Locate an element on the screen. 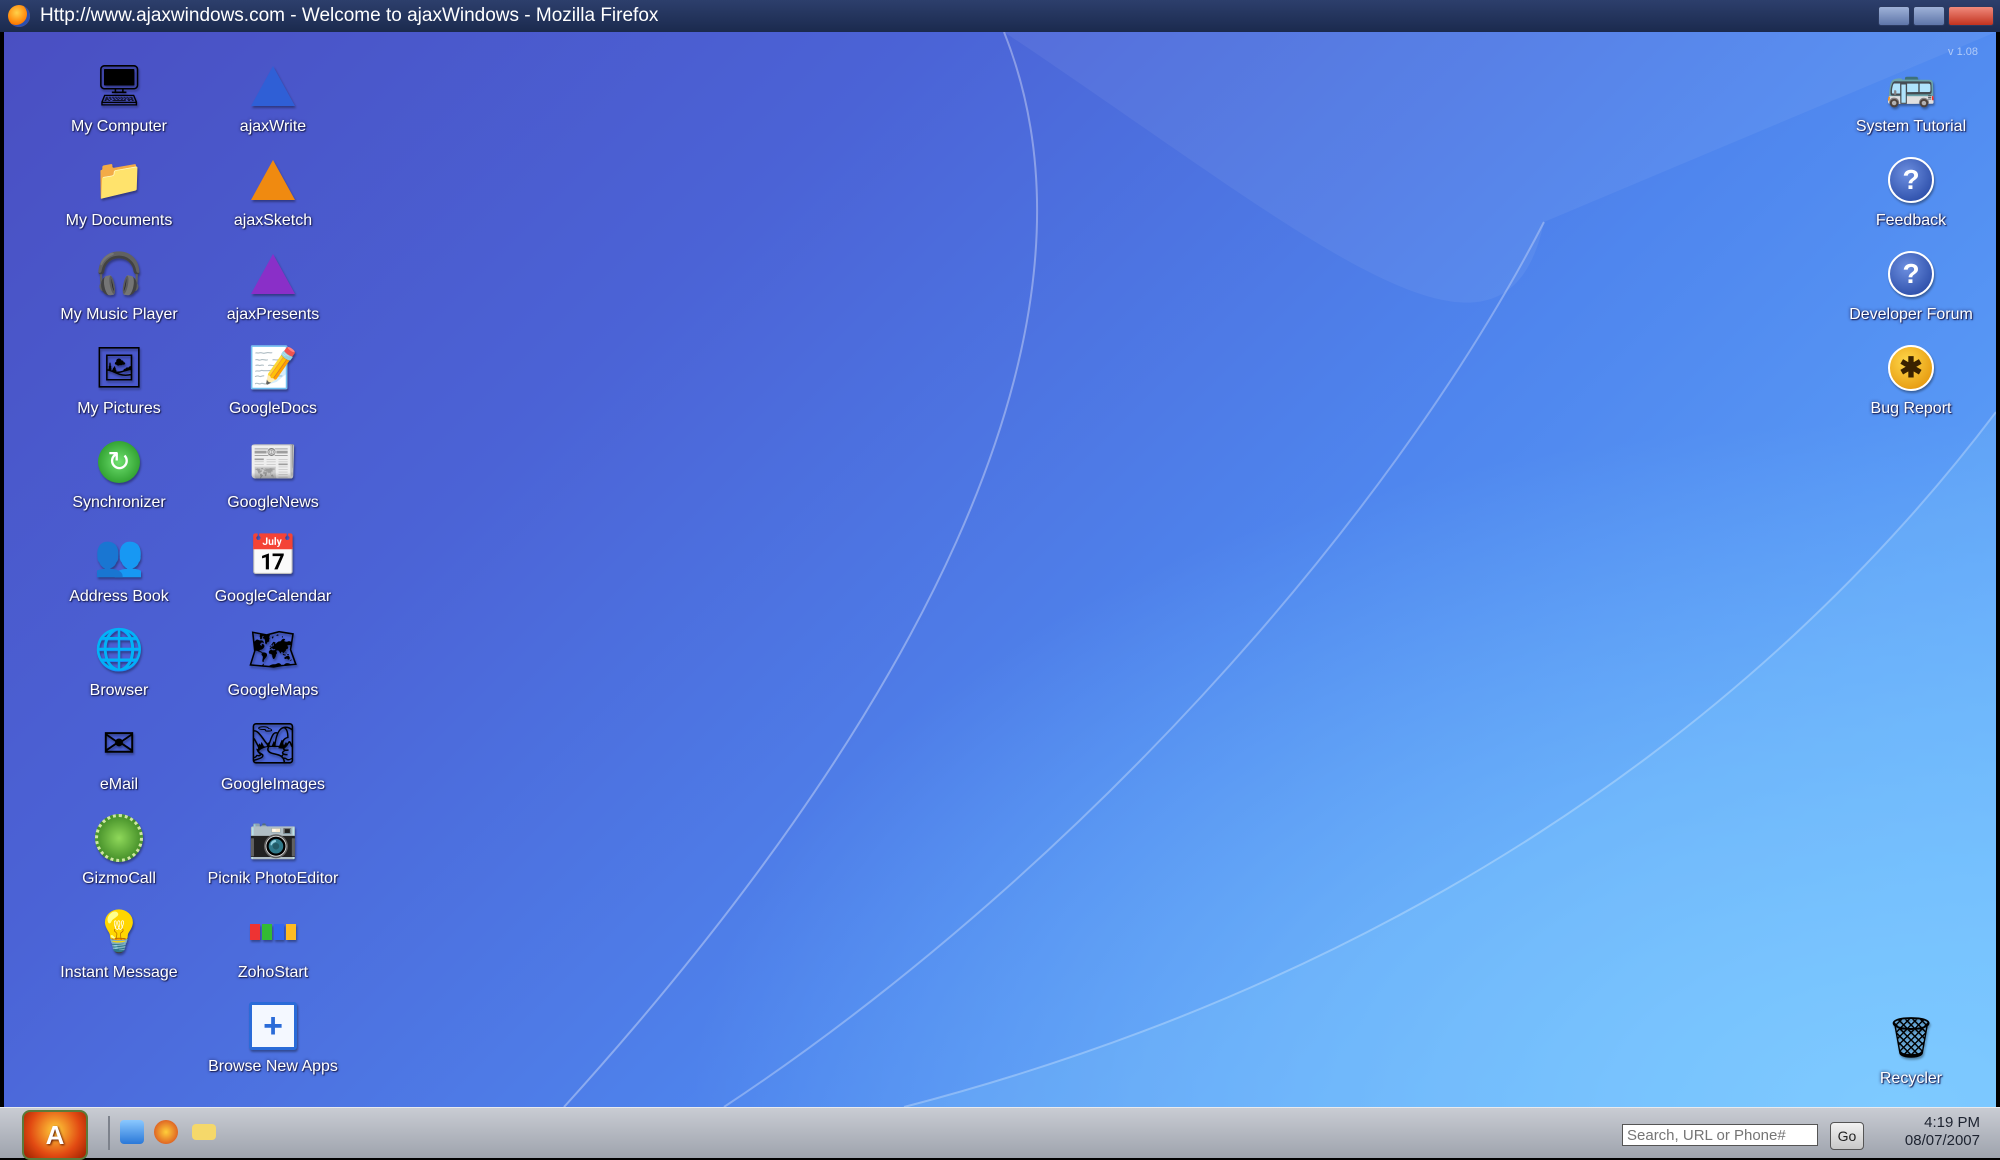 This screenshot has width=2000, height=1160. email-quicklaunch-icon is located at coordinates (204, 1132).